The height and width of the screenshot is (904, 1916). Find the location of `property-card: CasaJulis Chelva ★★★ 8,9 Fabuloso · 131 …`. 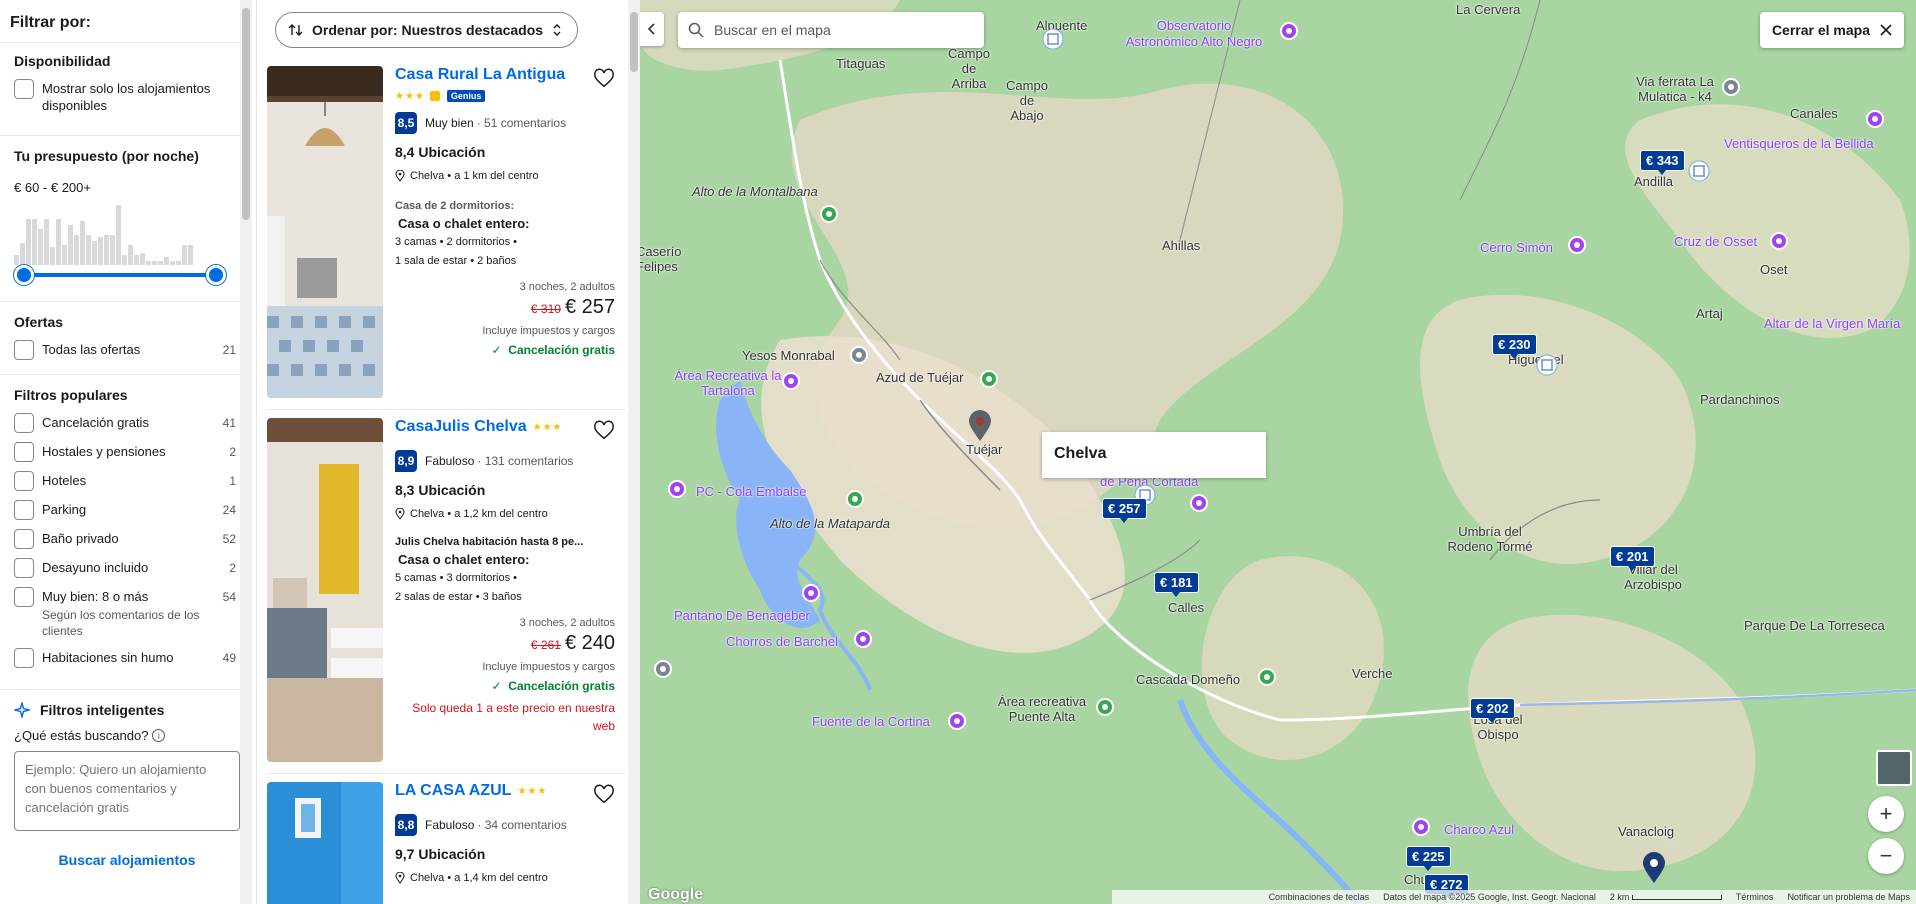

property-card: CasaJulis Chelva ★★★ 8,9 Fabuloso · 131 … is located at coordinates (446, 596).